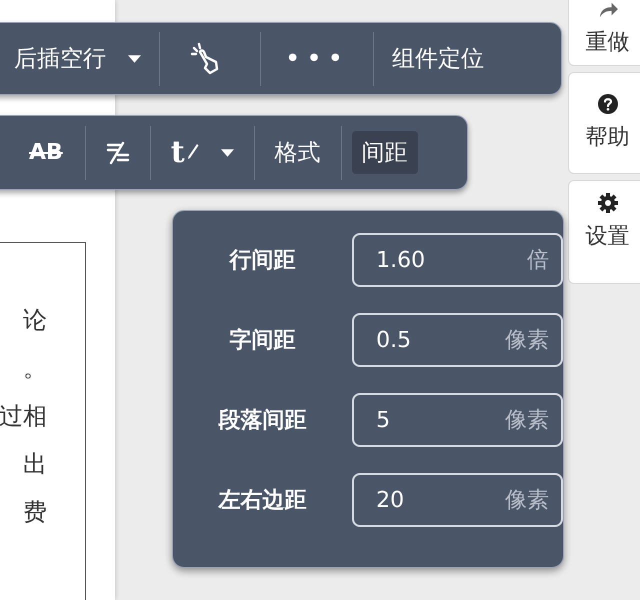  I want to click on field-label: 段落间距, so click(262, 421).